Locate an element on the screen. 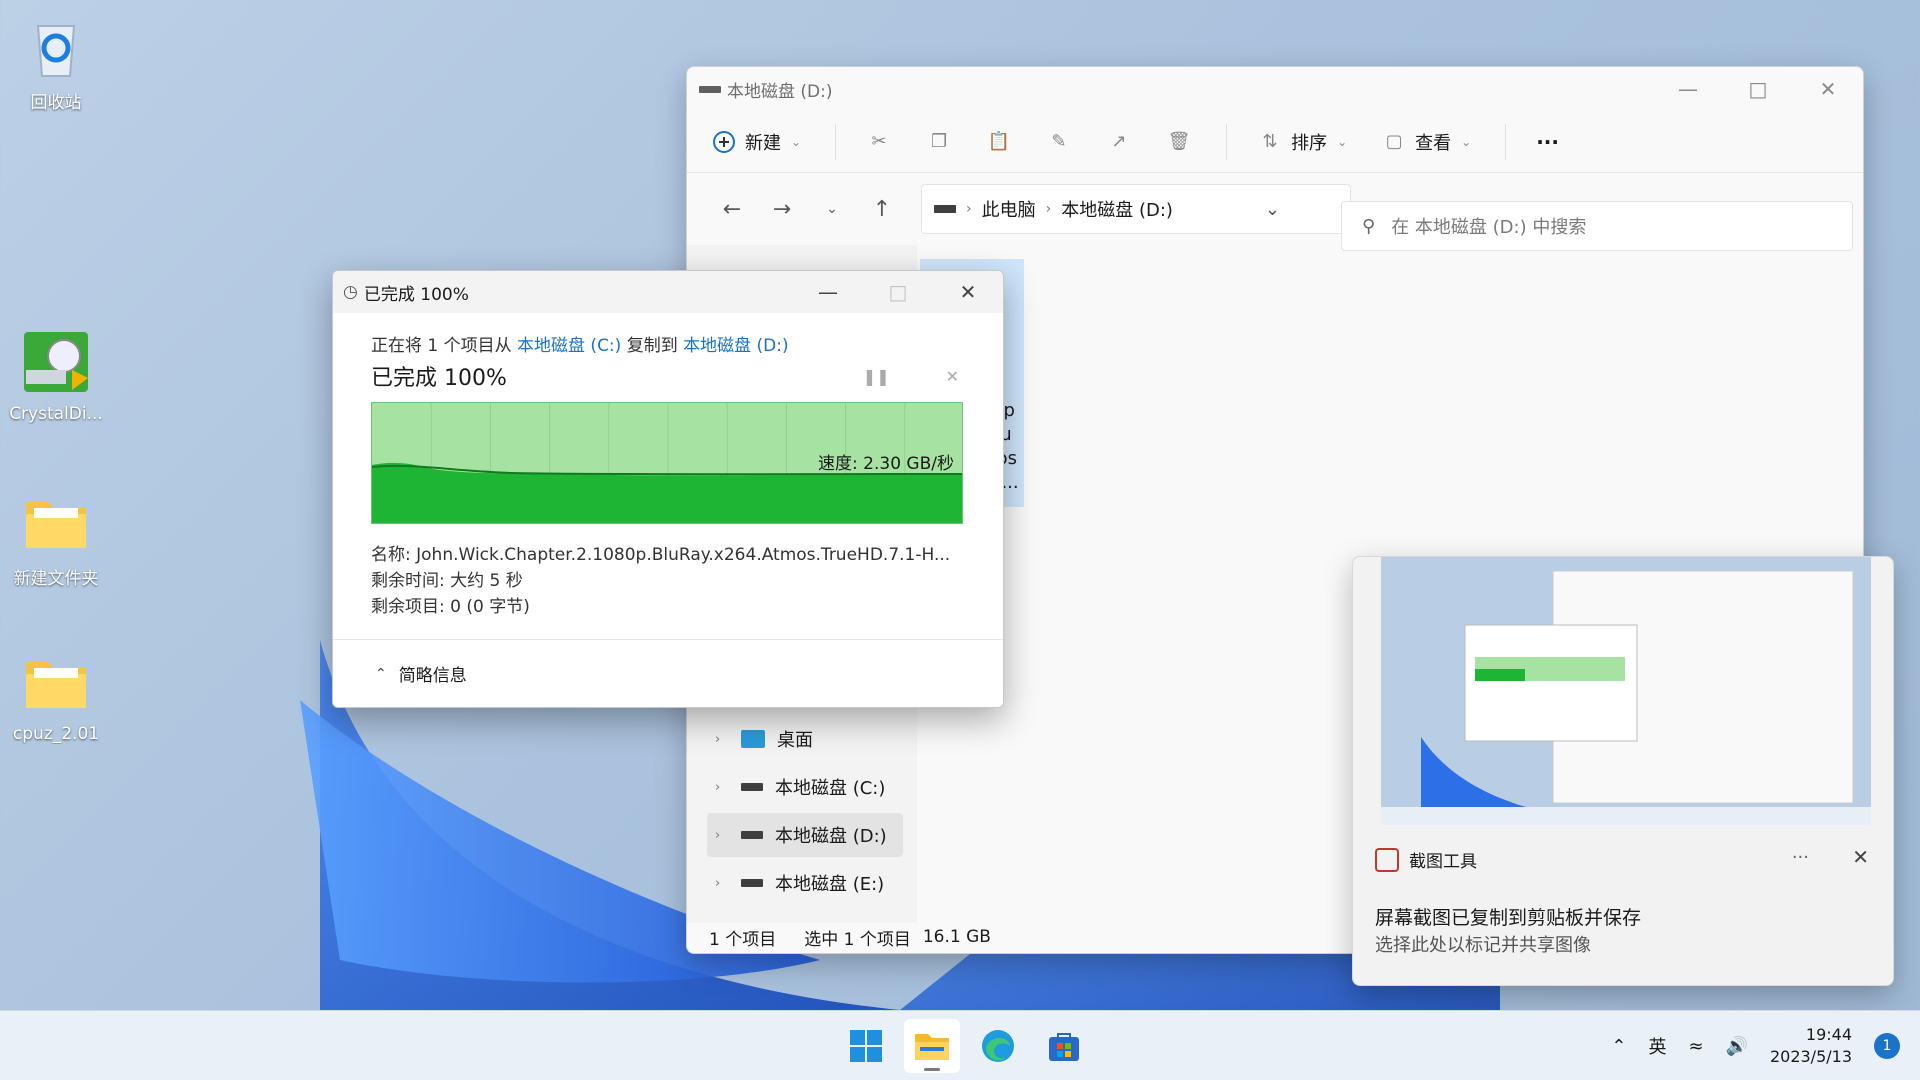 This screenshot has width=1920, height=1080. rename-button: ✎ is located at coordinates (1059, 142).